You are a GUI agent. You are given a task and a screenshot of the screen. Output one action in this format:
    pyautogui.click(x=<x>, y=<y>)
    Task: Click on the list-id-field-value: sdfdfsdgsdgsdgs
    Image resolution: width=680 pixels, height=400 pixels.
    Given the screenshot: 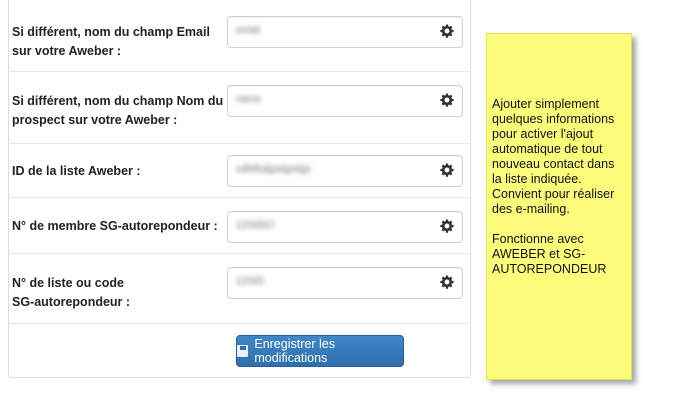 What is the action you would take?
    pyautogui.click(x=274, y=169)
    